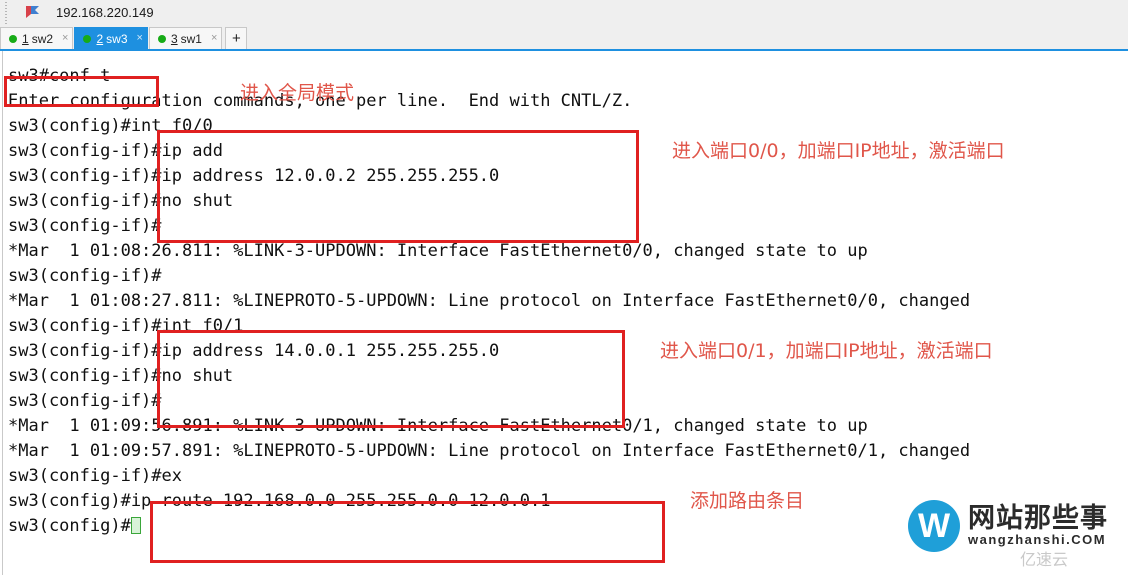 Image resolution: width=1128 pixels, height=575 pixels. Describe the element at coordinates (95, 476) in the screenshot. I see `terminal-line: sw3(config-if)#ex` at that location.